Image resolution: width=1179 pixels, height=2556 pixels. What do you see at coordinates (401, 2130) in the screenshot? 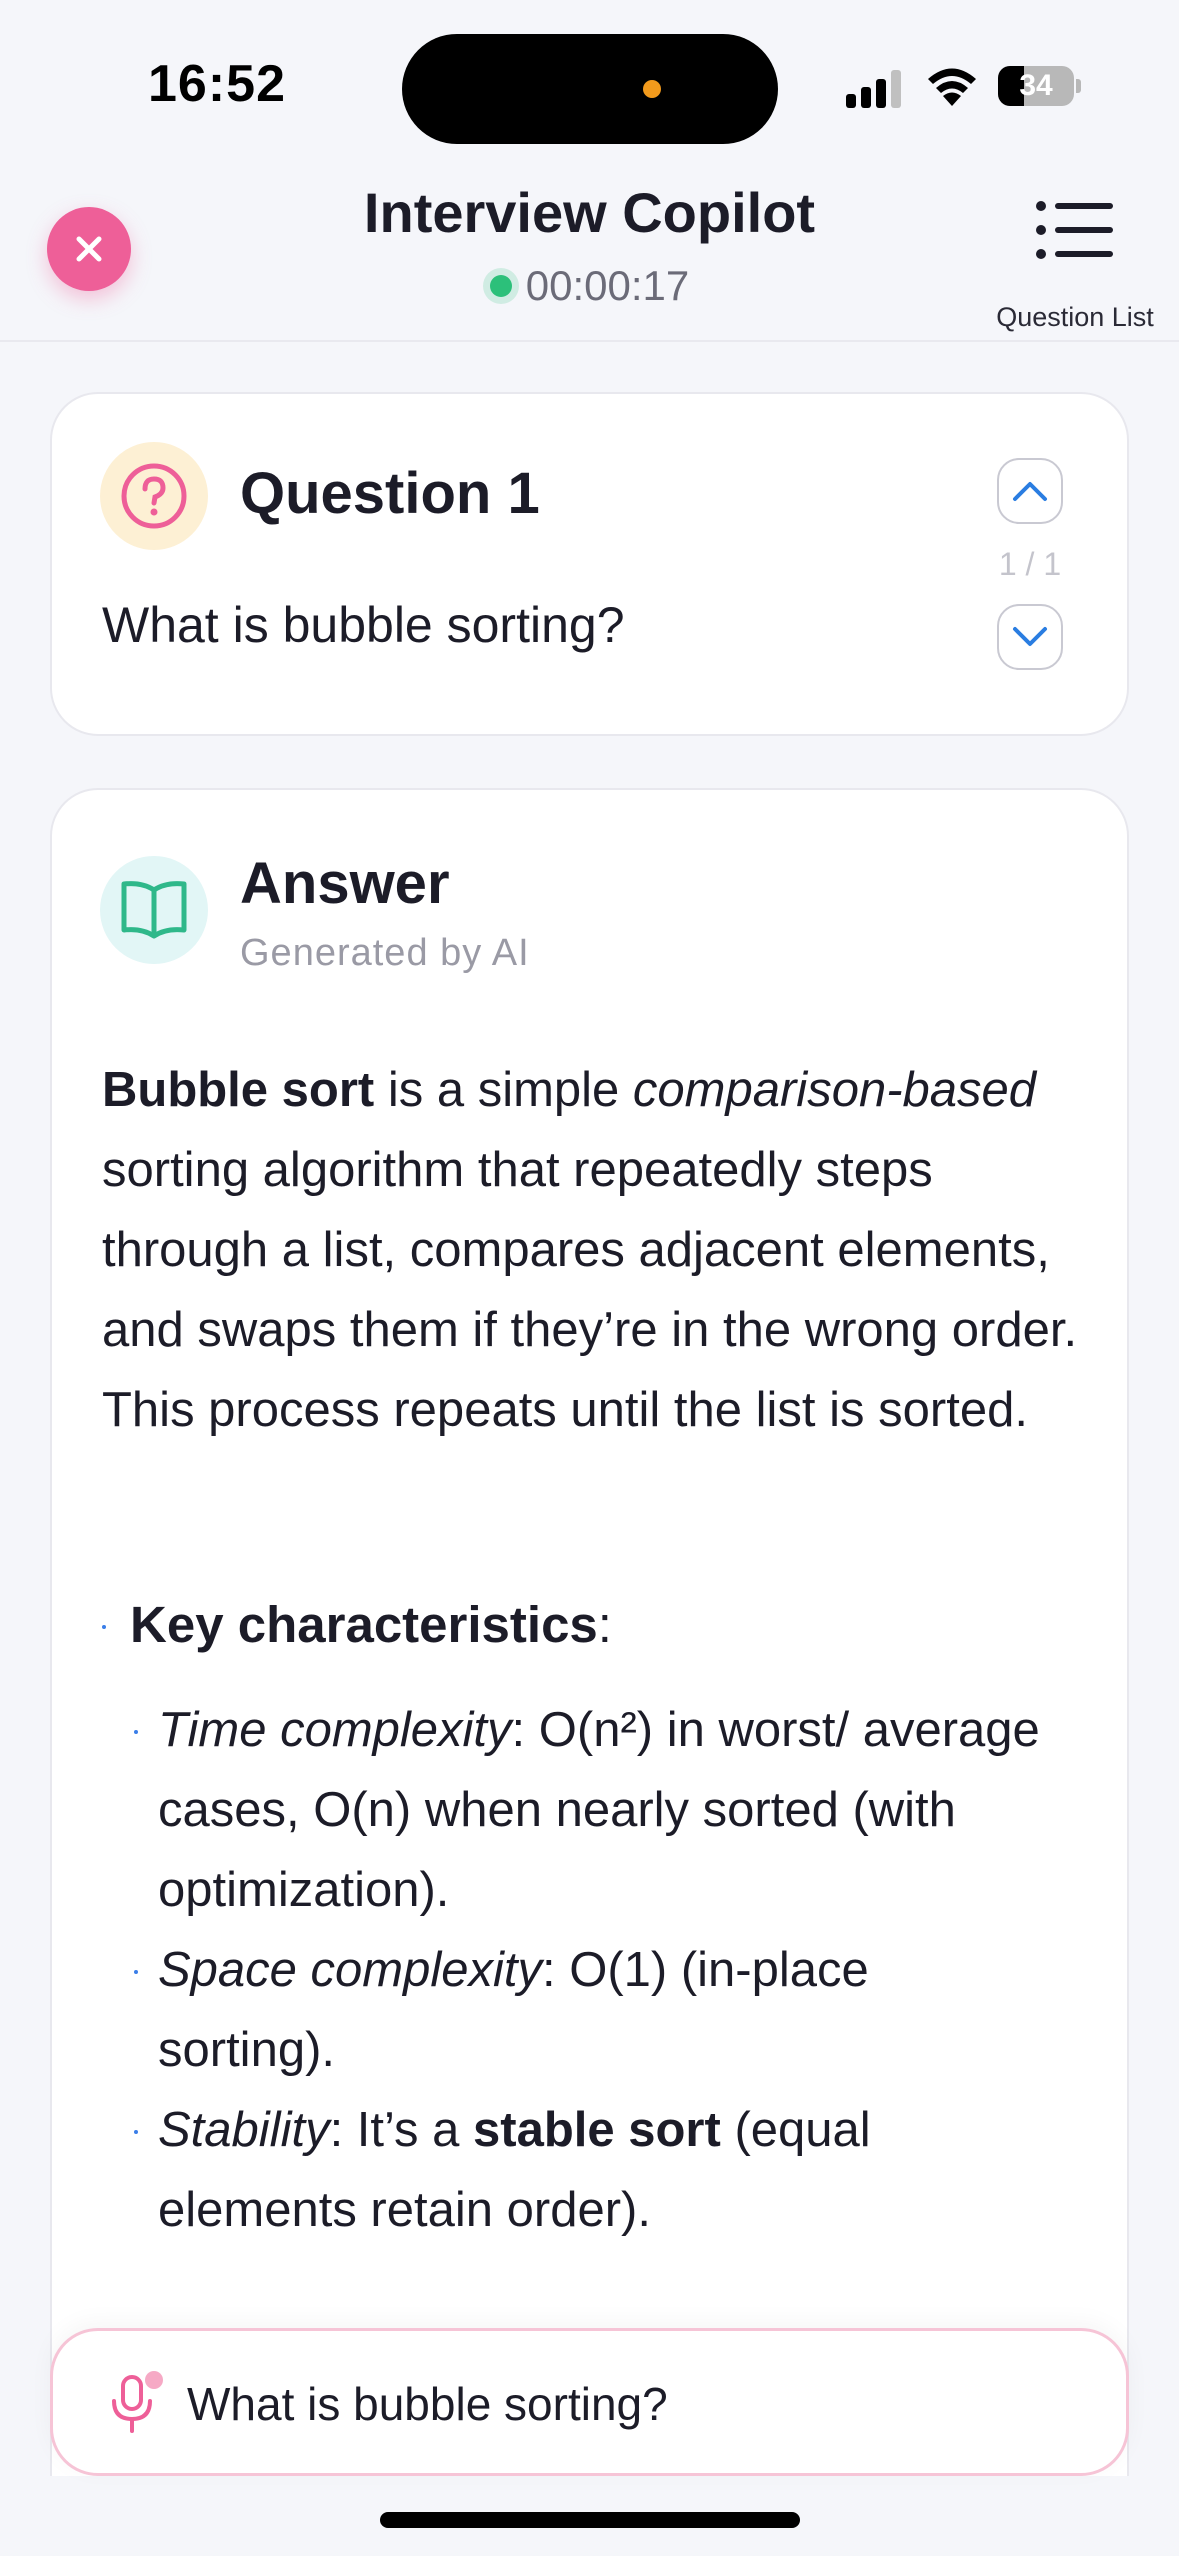
I see `item-text-before: : It’s a` at bounding box center [401, 2130].